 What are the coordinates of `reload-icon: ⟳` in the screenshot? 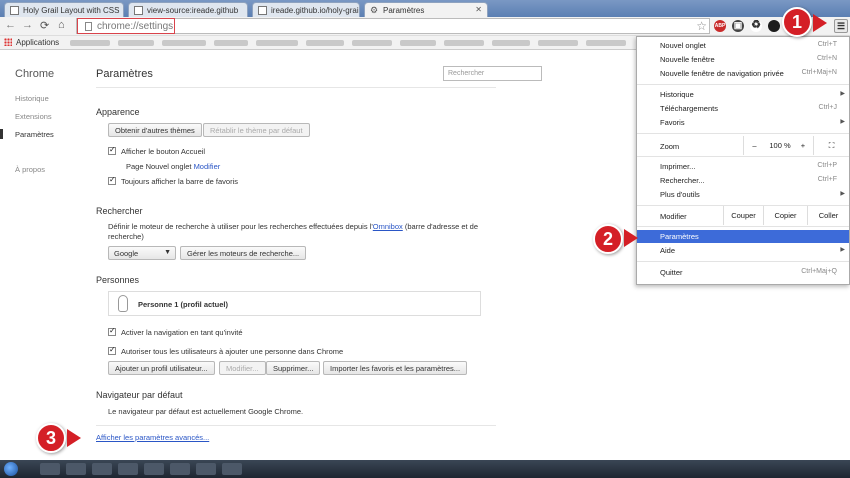 It's located at (44, 25).